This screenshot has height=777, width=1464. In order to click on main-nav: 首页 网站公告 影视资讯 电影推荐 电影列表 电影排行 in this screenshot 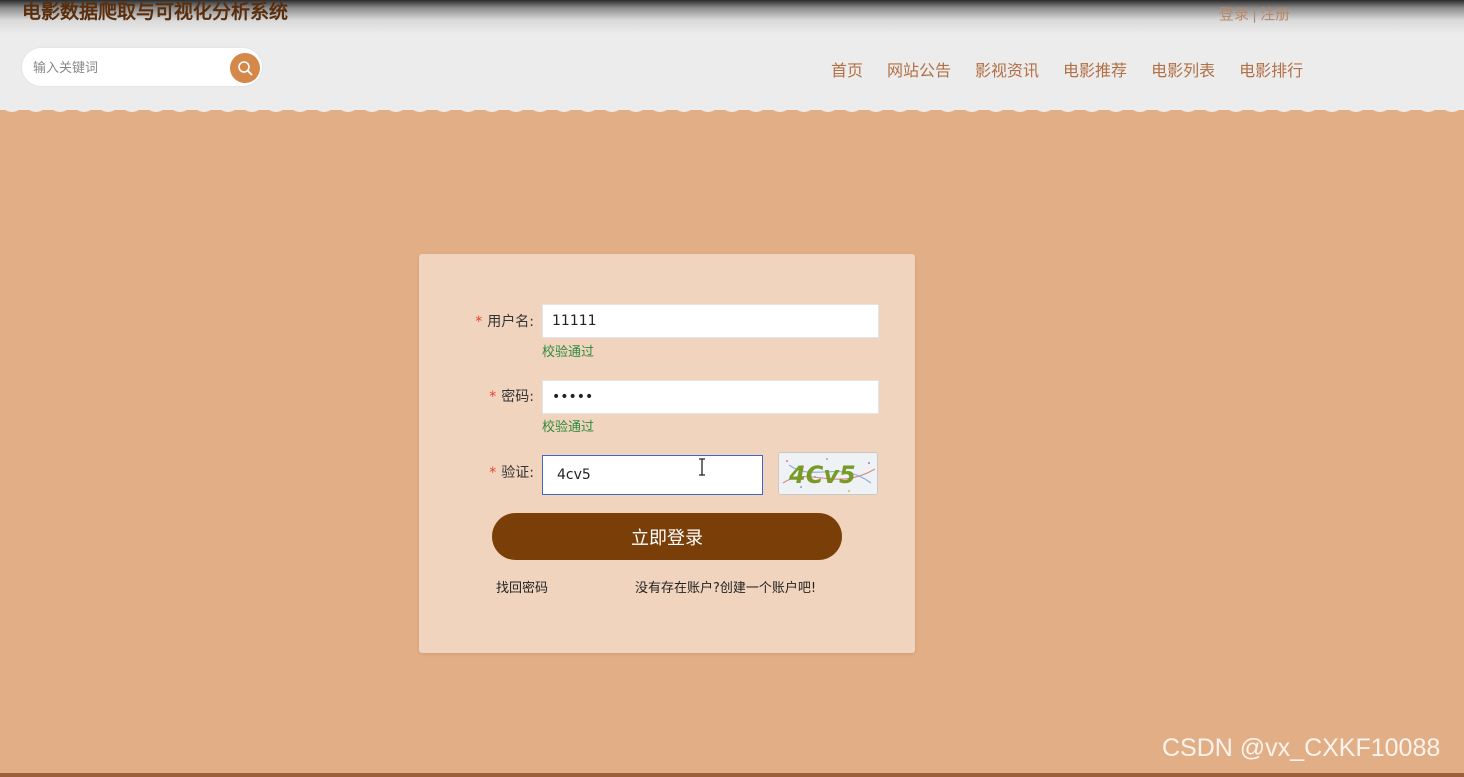, I will do `click(1067, 71)`.